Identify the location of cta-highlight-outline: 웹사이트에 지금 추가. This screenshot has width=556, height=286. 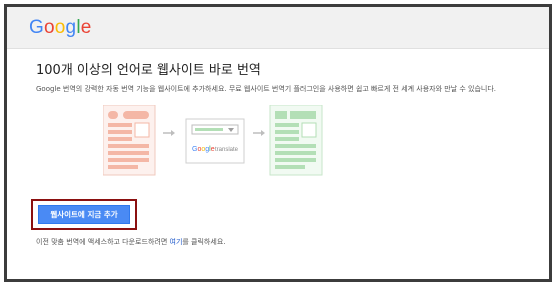
(84, 214).